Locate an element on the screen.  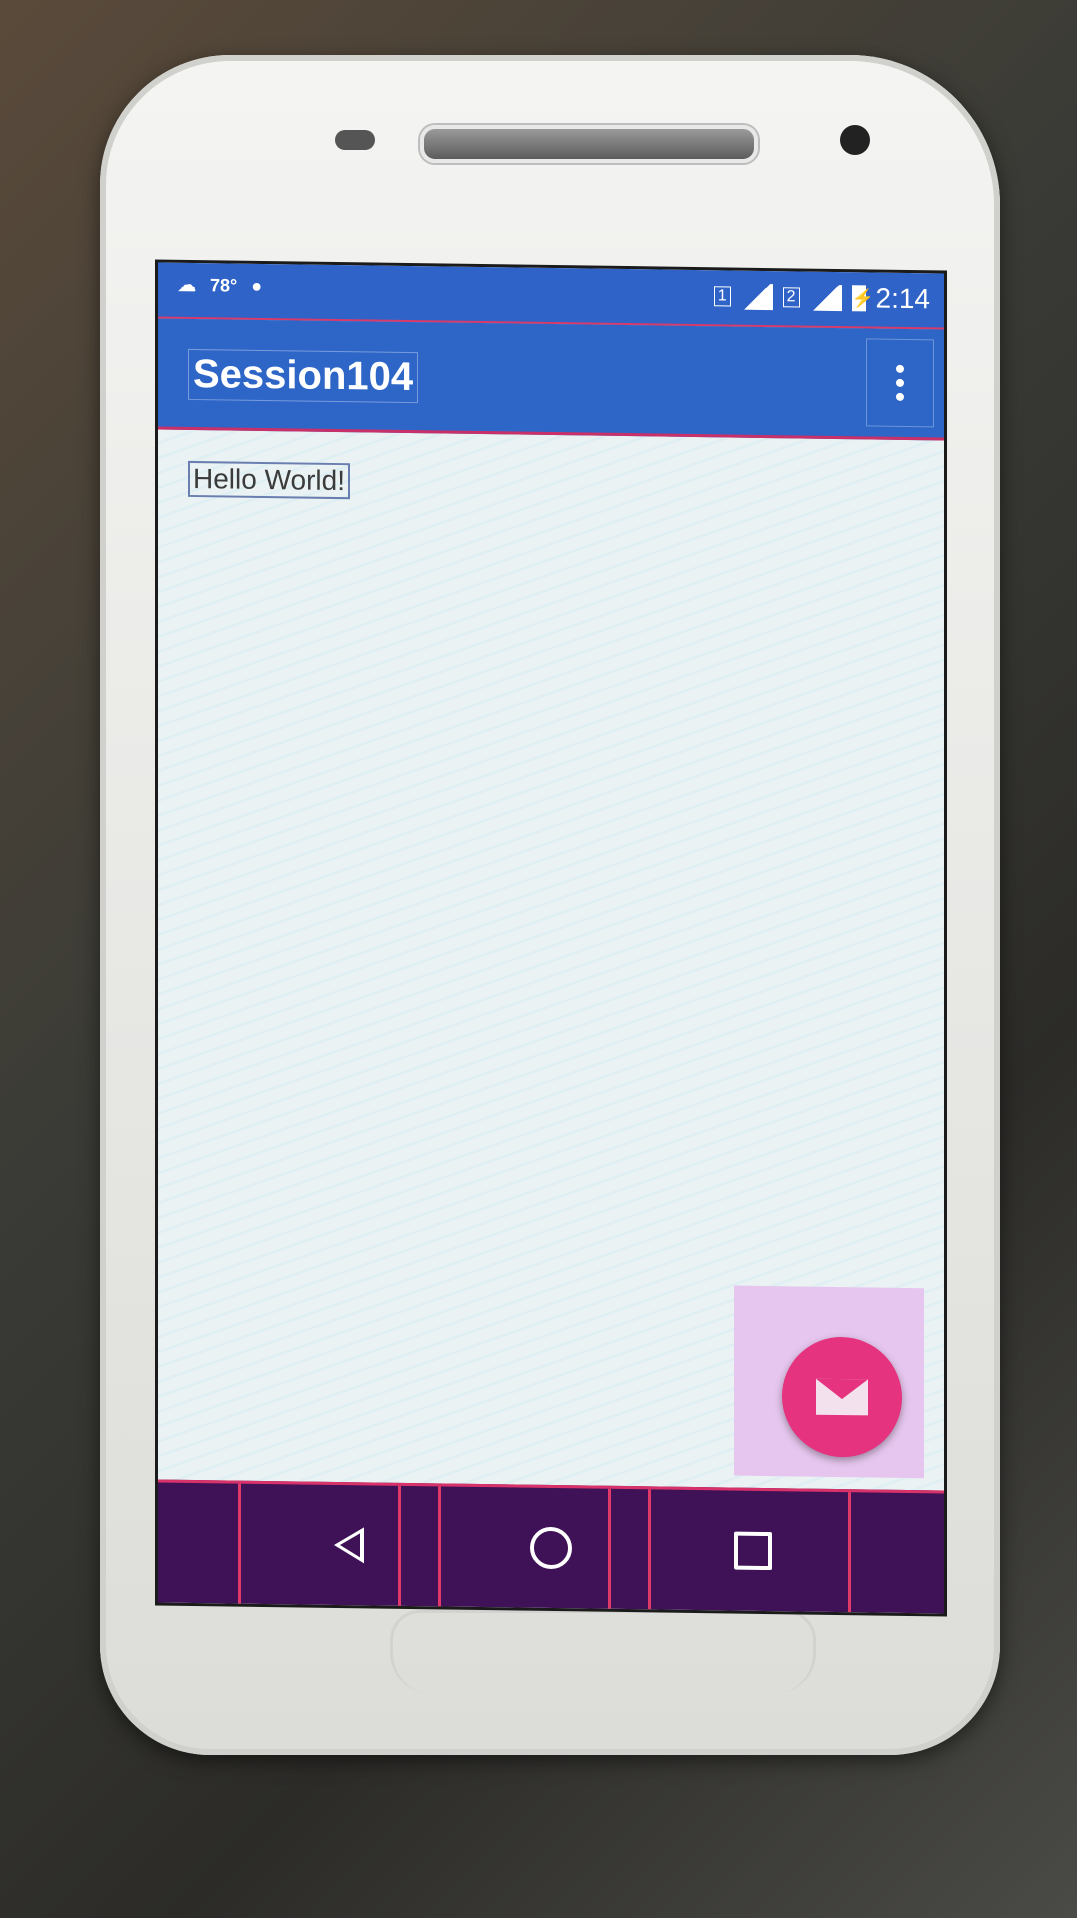
phone-chin is located at coordinates (603, 1651).